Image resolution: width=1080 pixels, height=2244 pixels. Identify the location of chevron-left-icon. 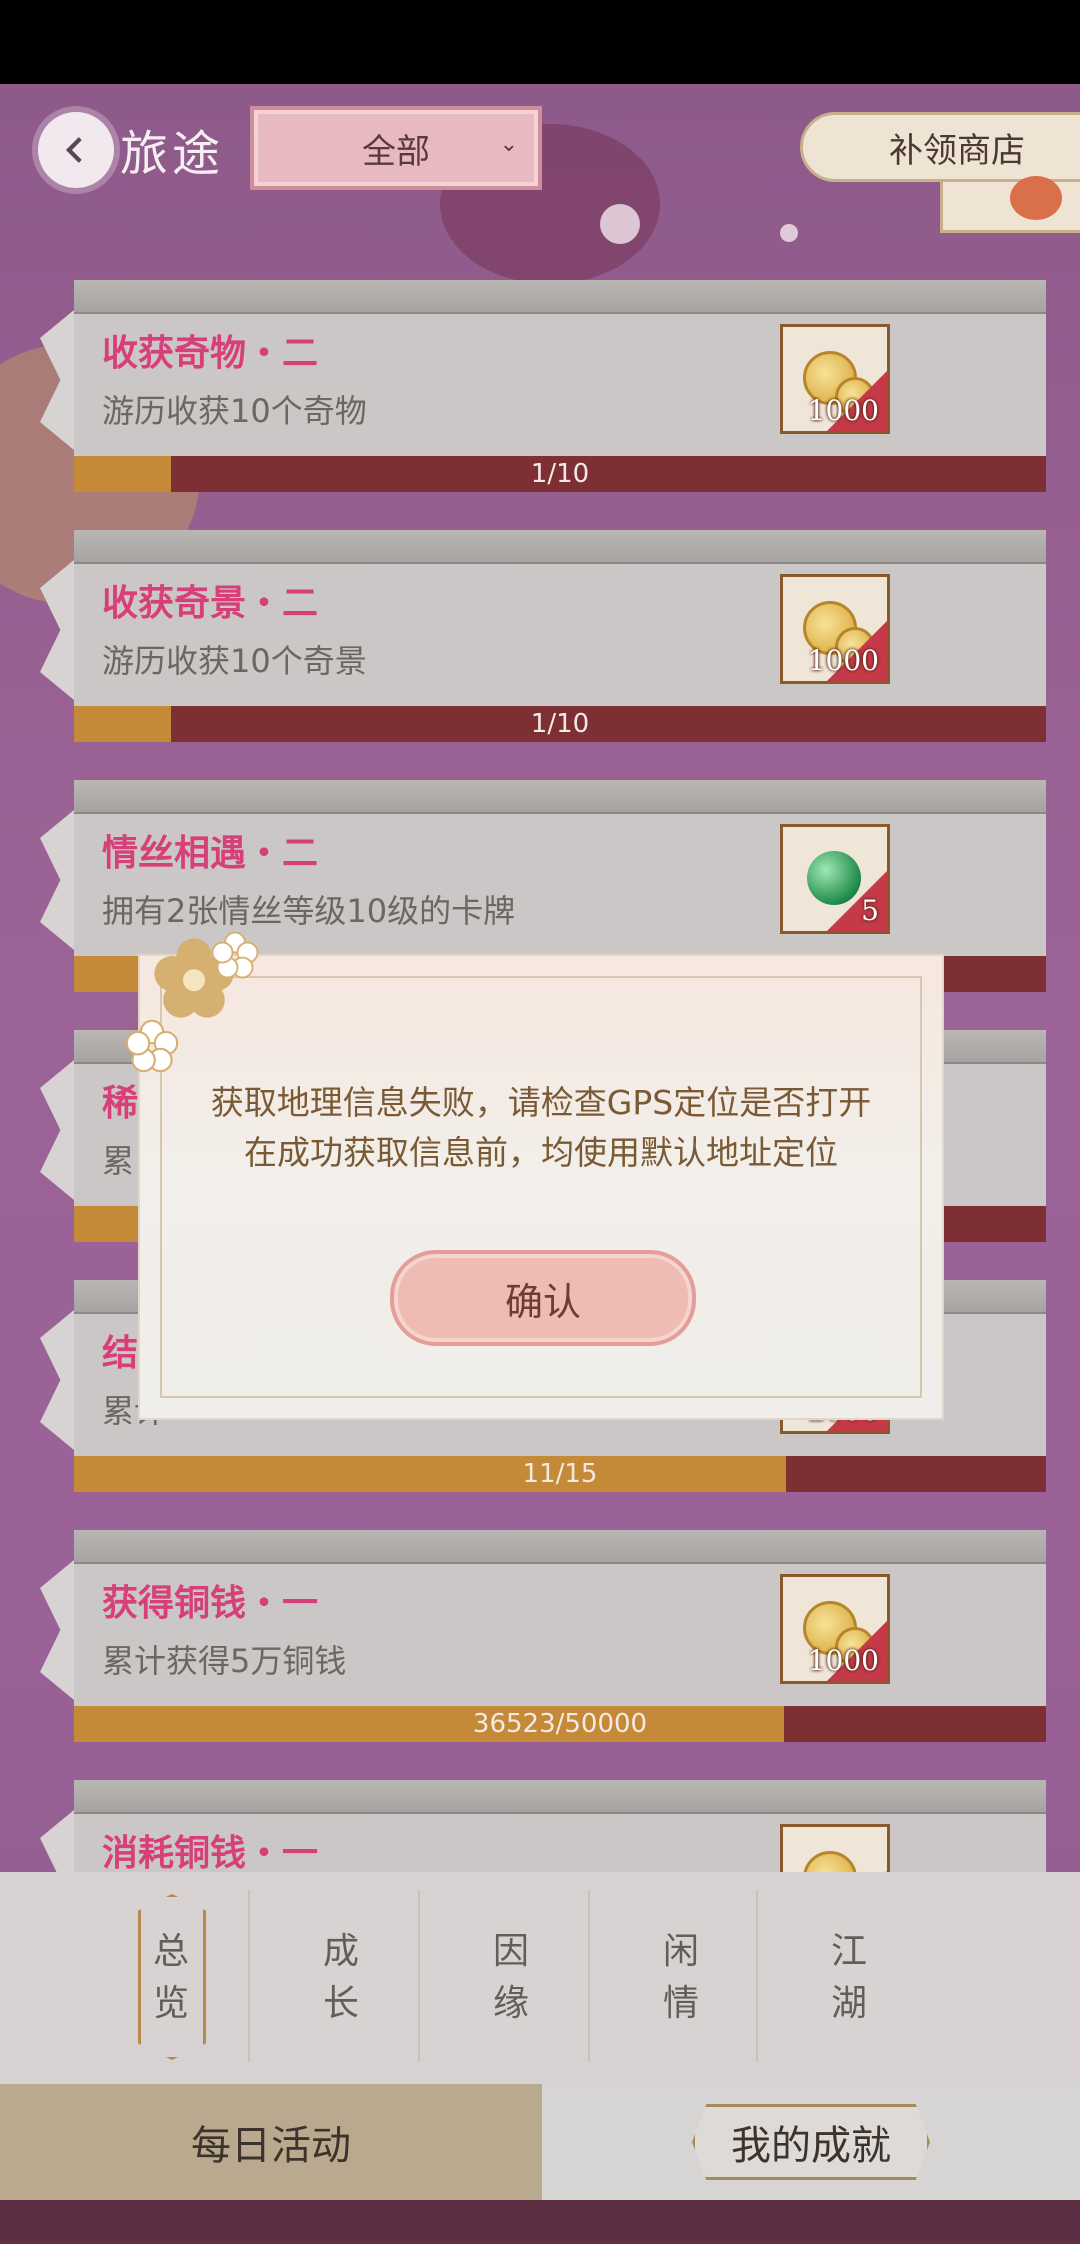
(73, 150).